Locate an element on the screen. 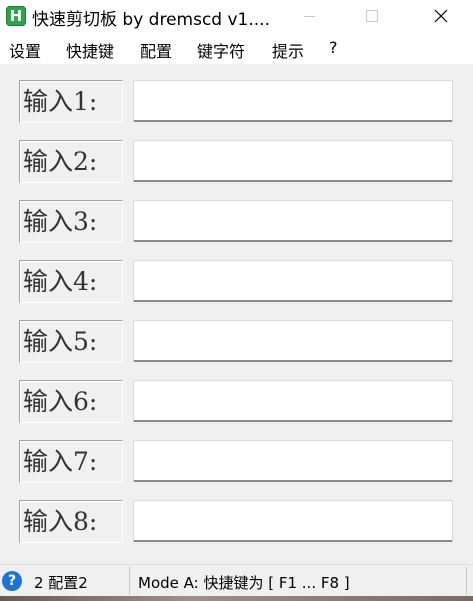 The image size is (473, 601). close-icon is located at coordinates (441, 16).